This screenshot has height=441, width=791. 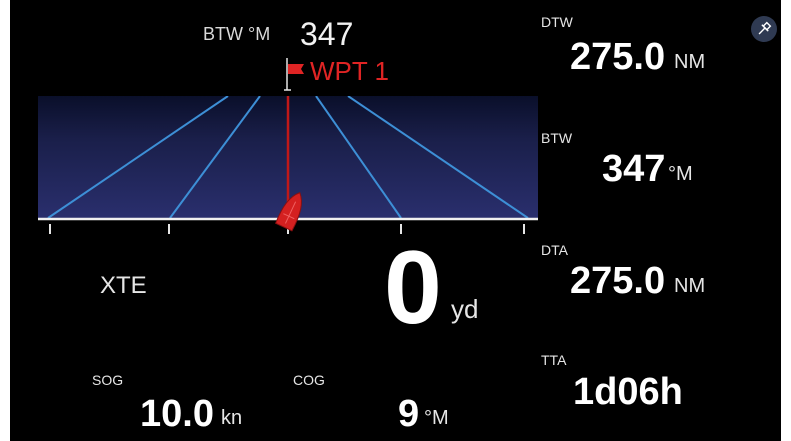 I want to click on dtw-unit: NM, so click(x=690, y=62).